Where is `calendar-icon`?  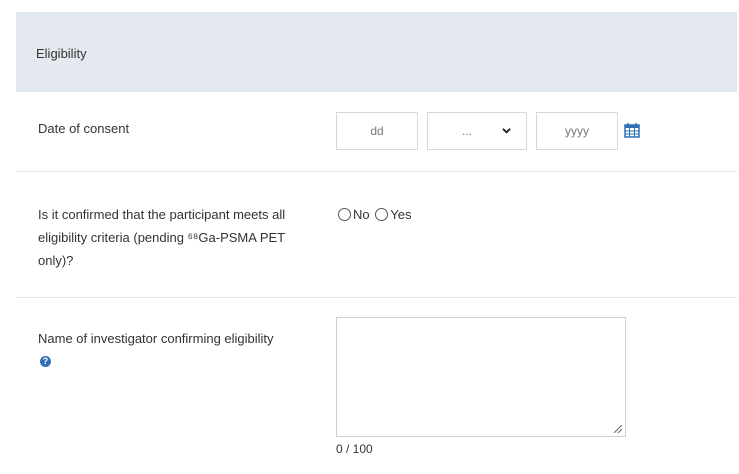 calendar-icon is located at coordinates (632, 130).